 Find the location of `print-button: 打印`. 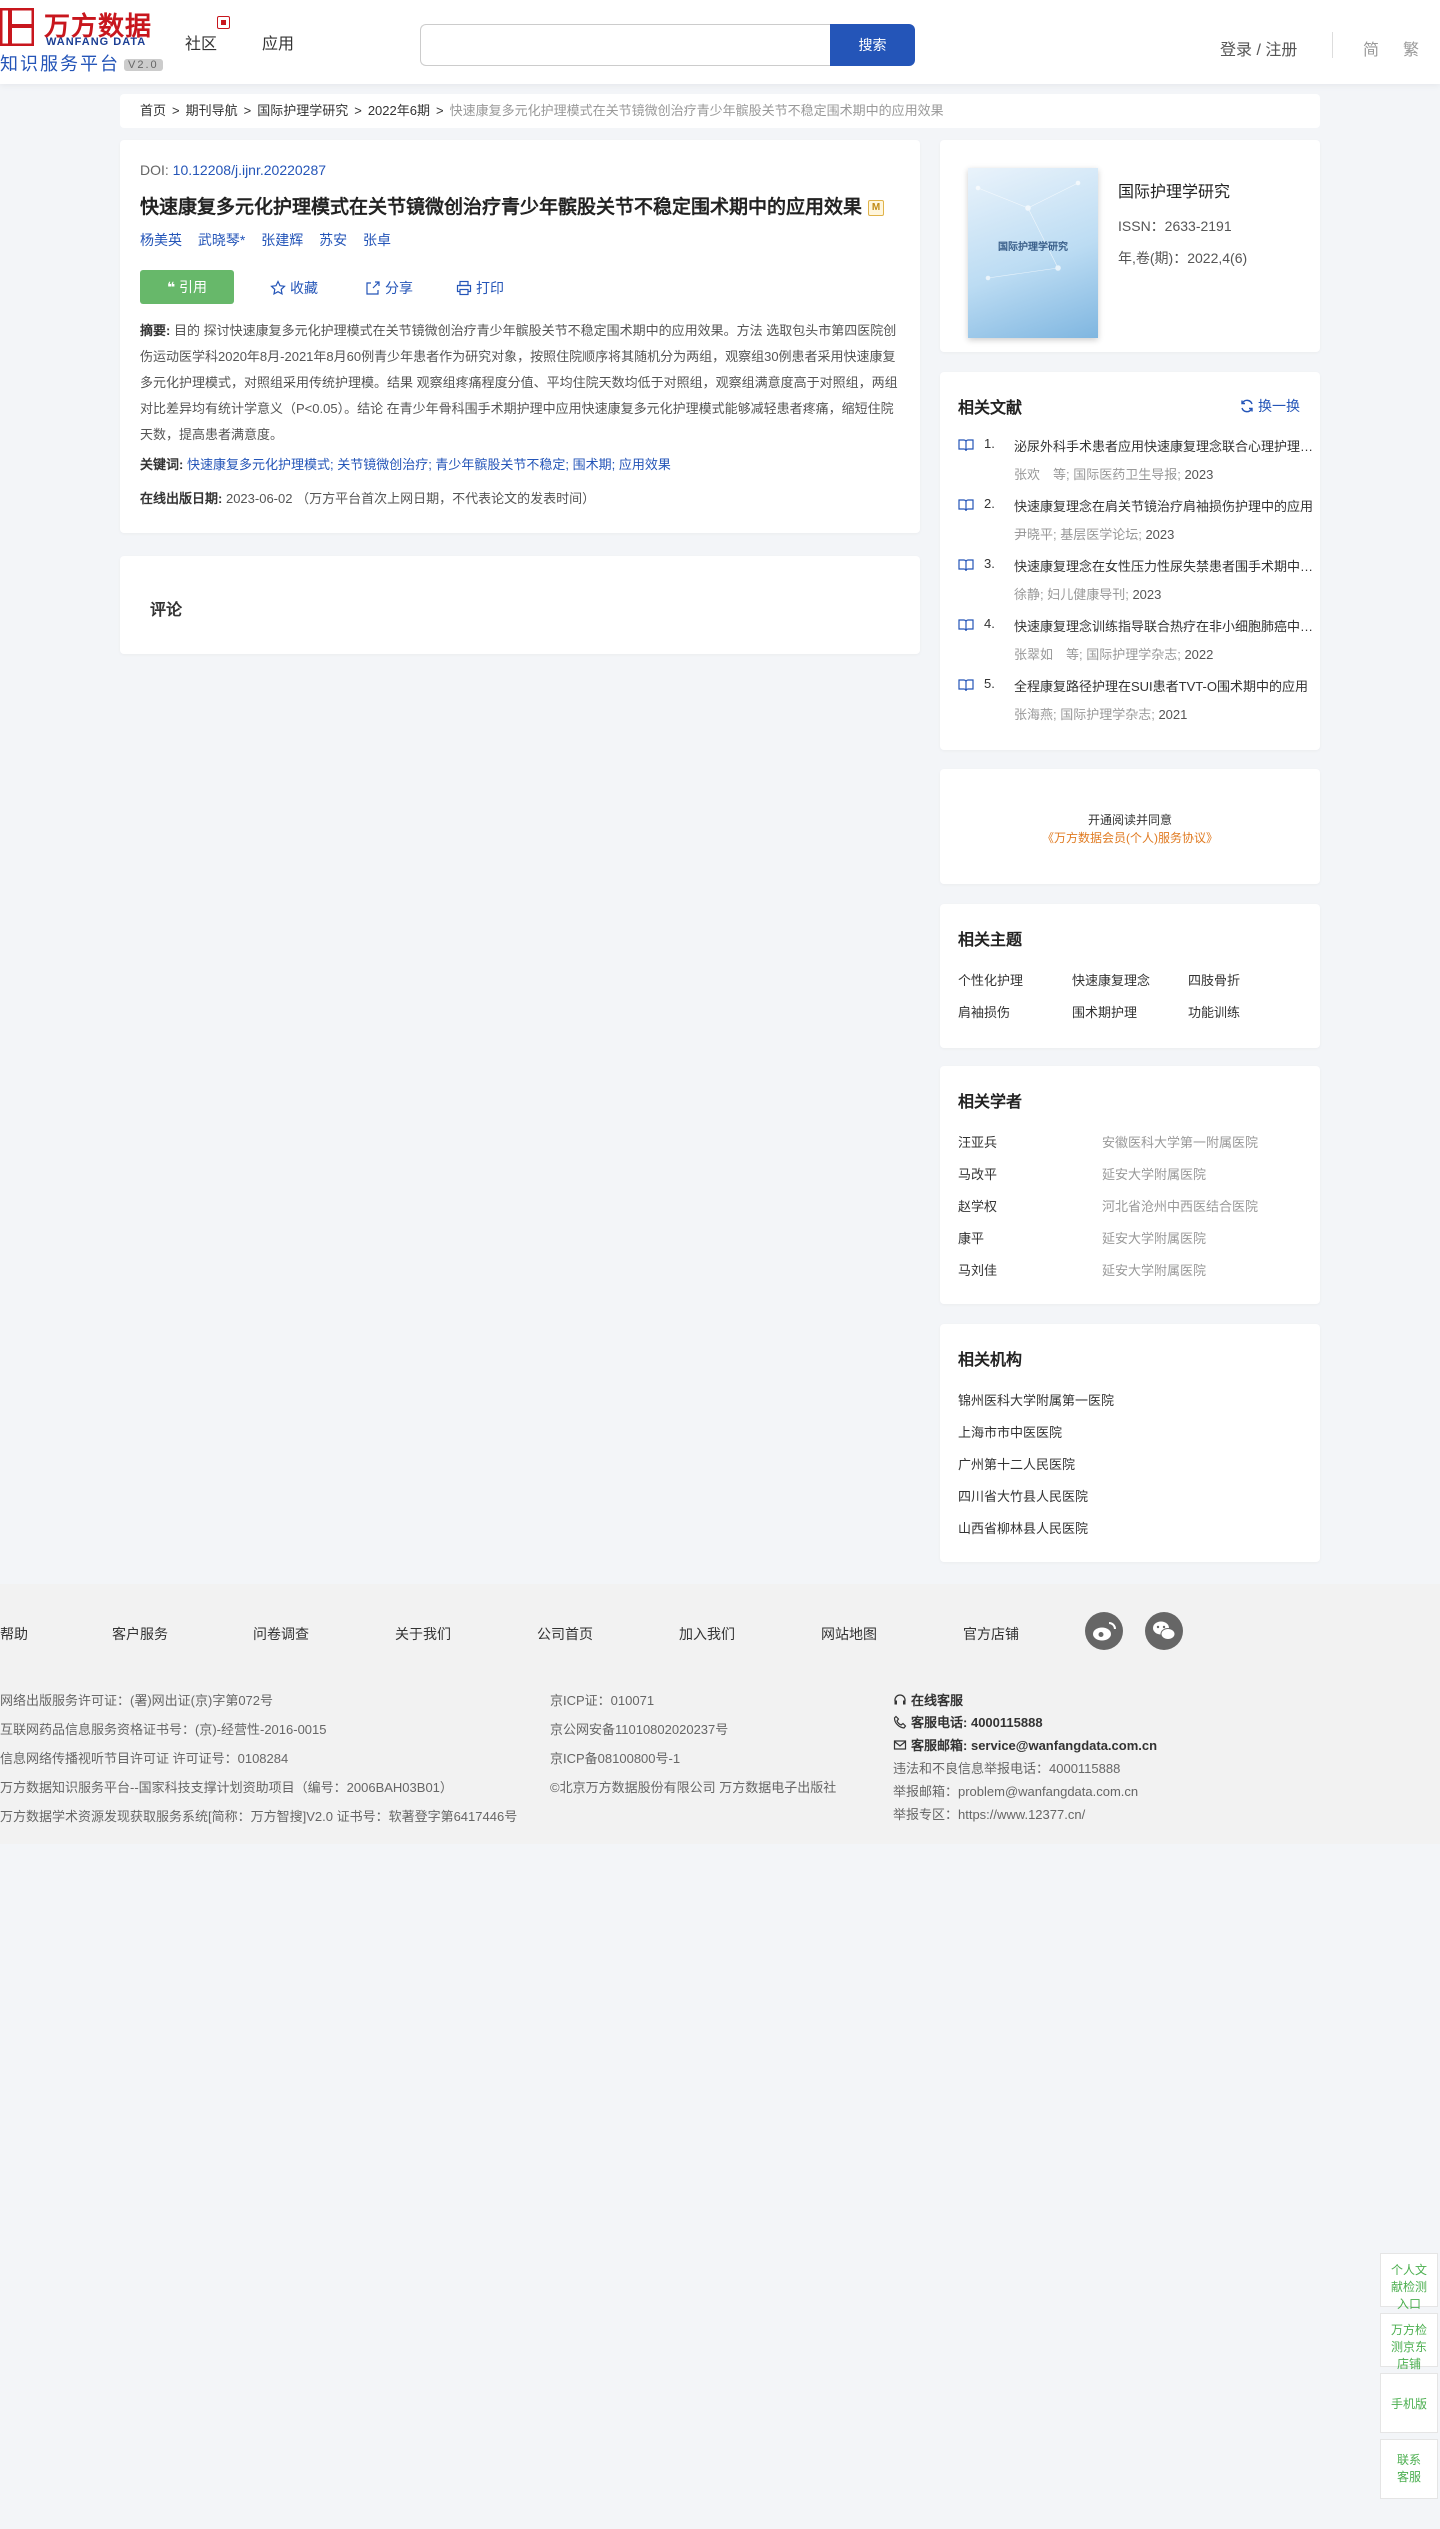

print-button: 打印 is located at coordinates (480, 288).